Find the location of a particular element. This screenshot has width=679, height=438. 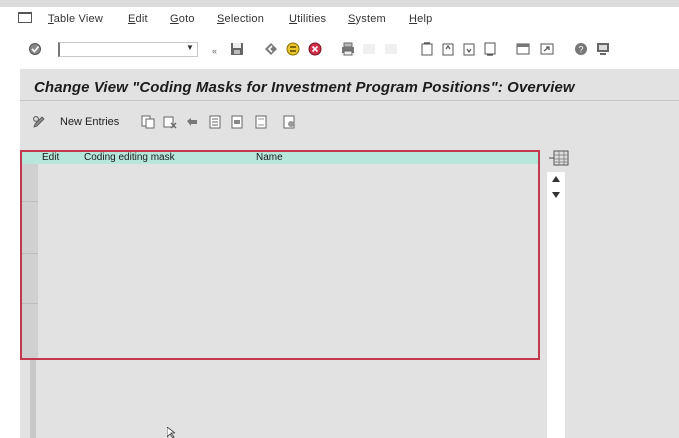

enter-icon is located at coordinates (35, 49).